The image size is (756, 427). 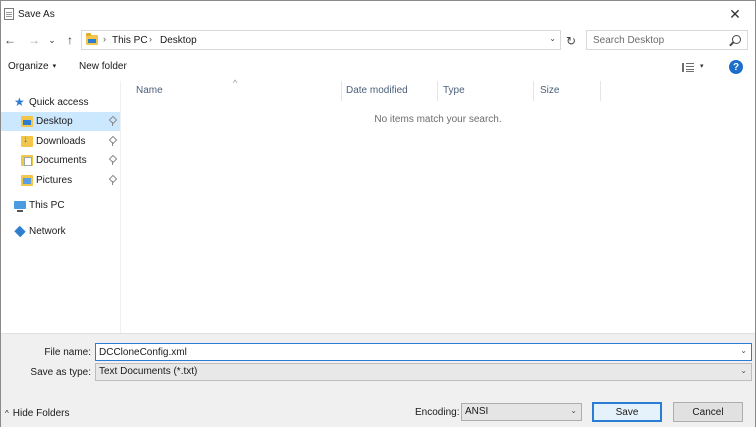 What do you see at coordinates (413, 352) in the screenshot?
I see `file-name-input` at bounding box center [413, 352].